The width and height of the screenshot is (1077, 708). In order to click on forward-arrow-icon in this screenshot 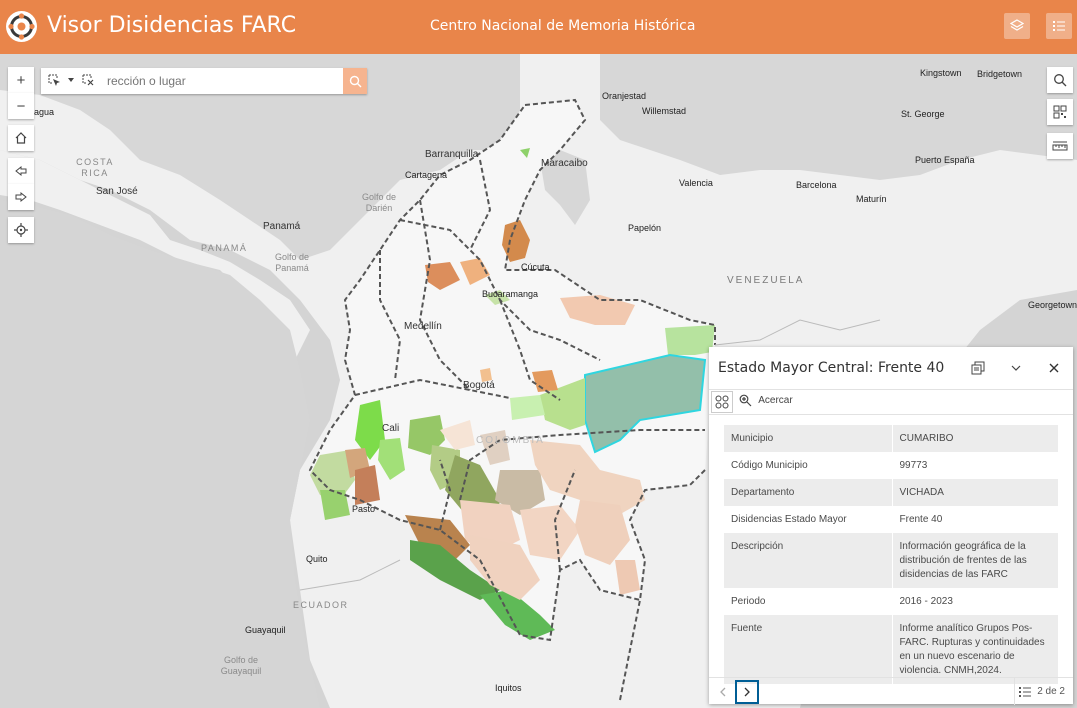, I will do `click(21, 197)`.